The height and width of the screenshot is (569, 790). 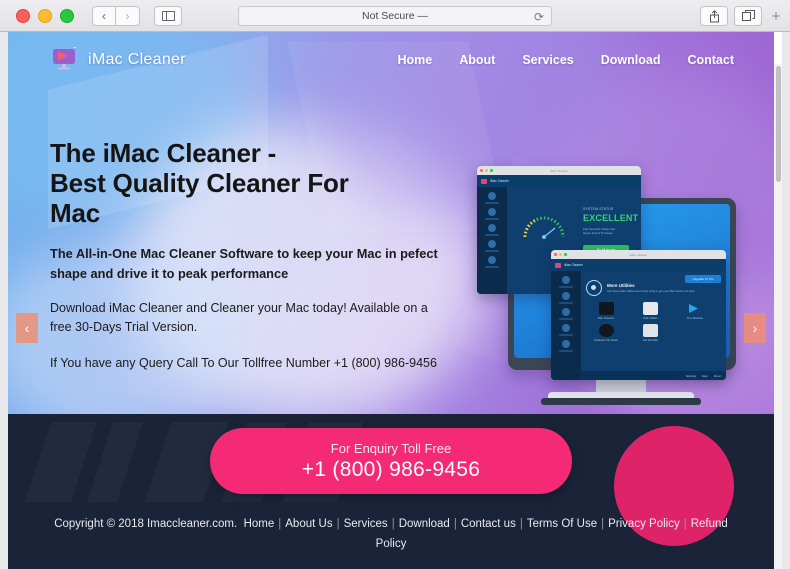 I want to click on sidebar-toggle-button, so click(x=168, y=15).